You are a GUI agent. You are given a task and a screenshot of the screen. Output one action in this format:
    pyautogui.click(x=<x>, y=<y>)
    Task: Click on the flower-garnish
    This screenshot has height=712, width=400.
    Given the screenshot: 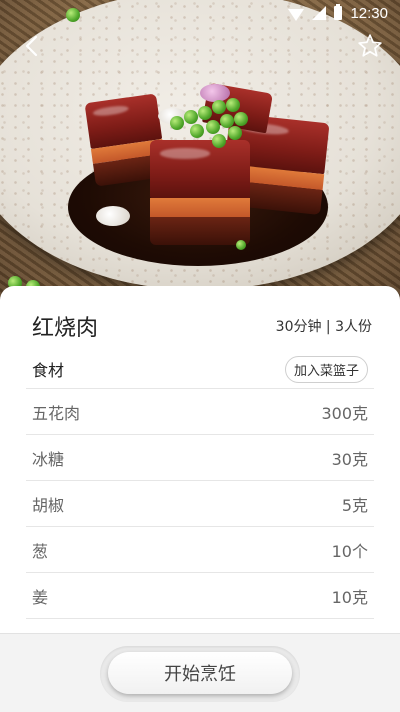 What is the action you would take?
    pyautogui.click(x=215, y=93)
    